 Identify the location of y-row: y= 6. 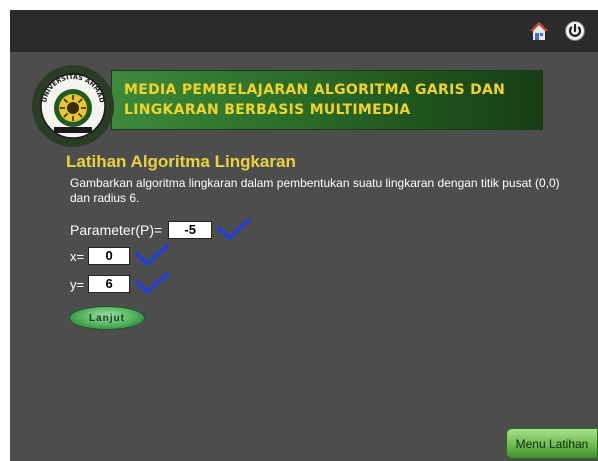
(120, 284).